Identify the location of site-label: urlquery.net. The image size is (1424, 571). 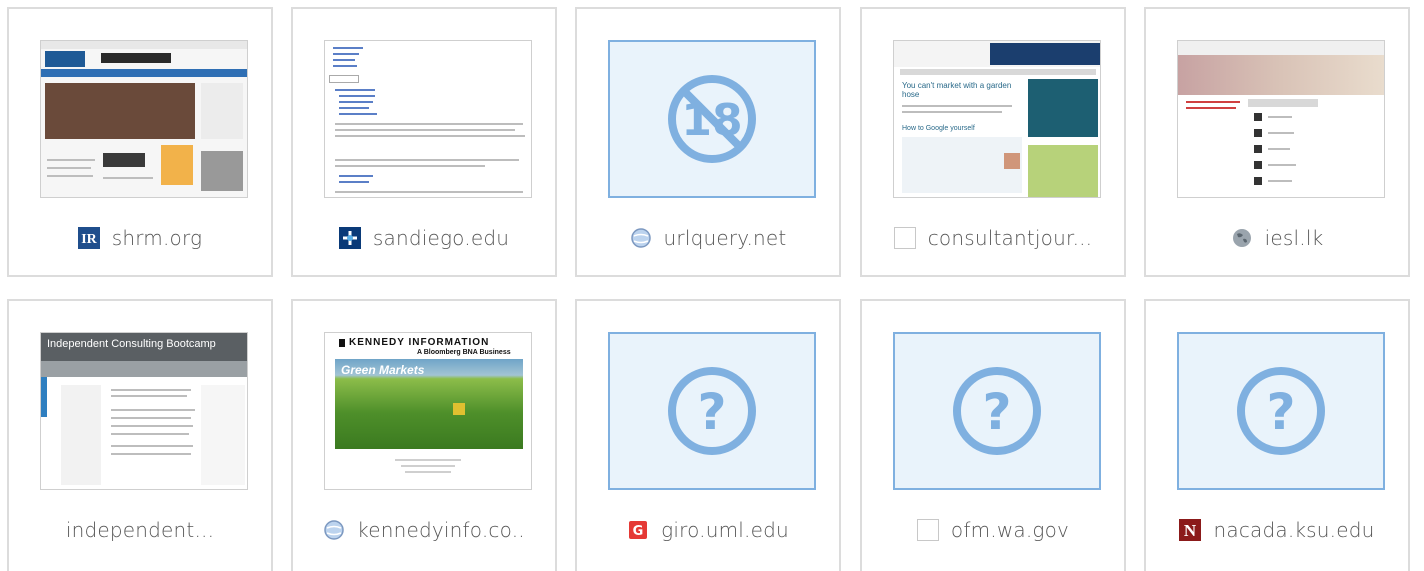
(725, 238).